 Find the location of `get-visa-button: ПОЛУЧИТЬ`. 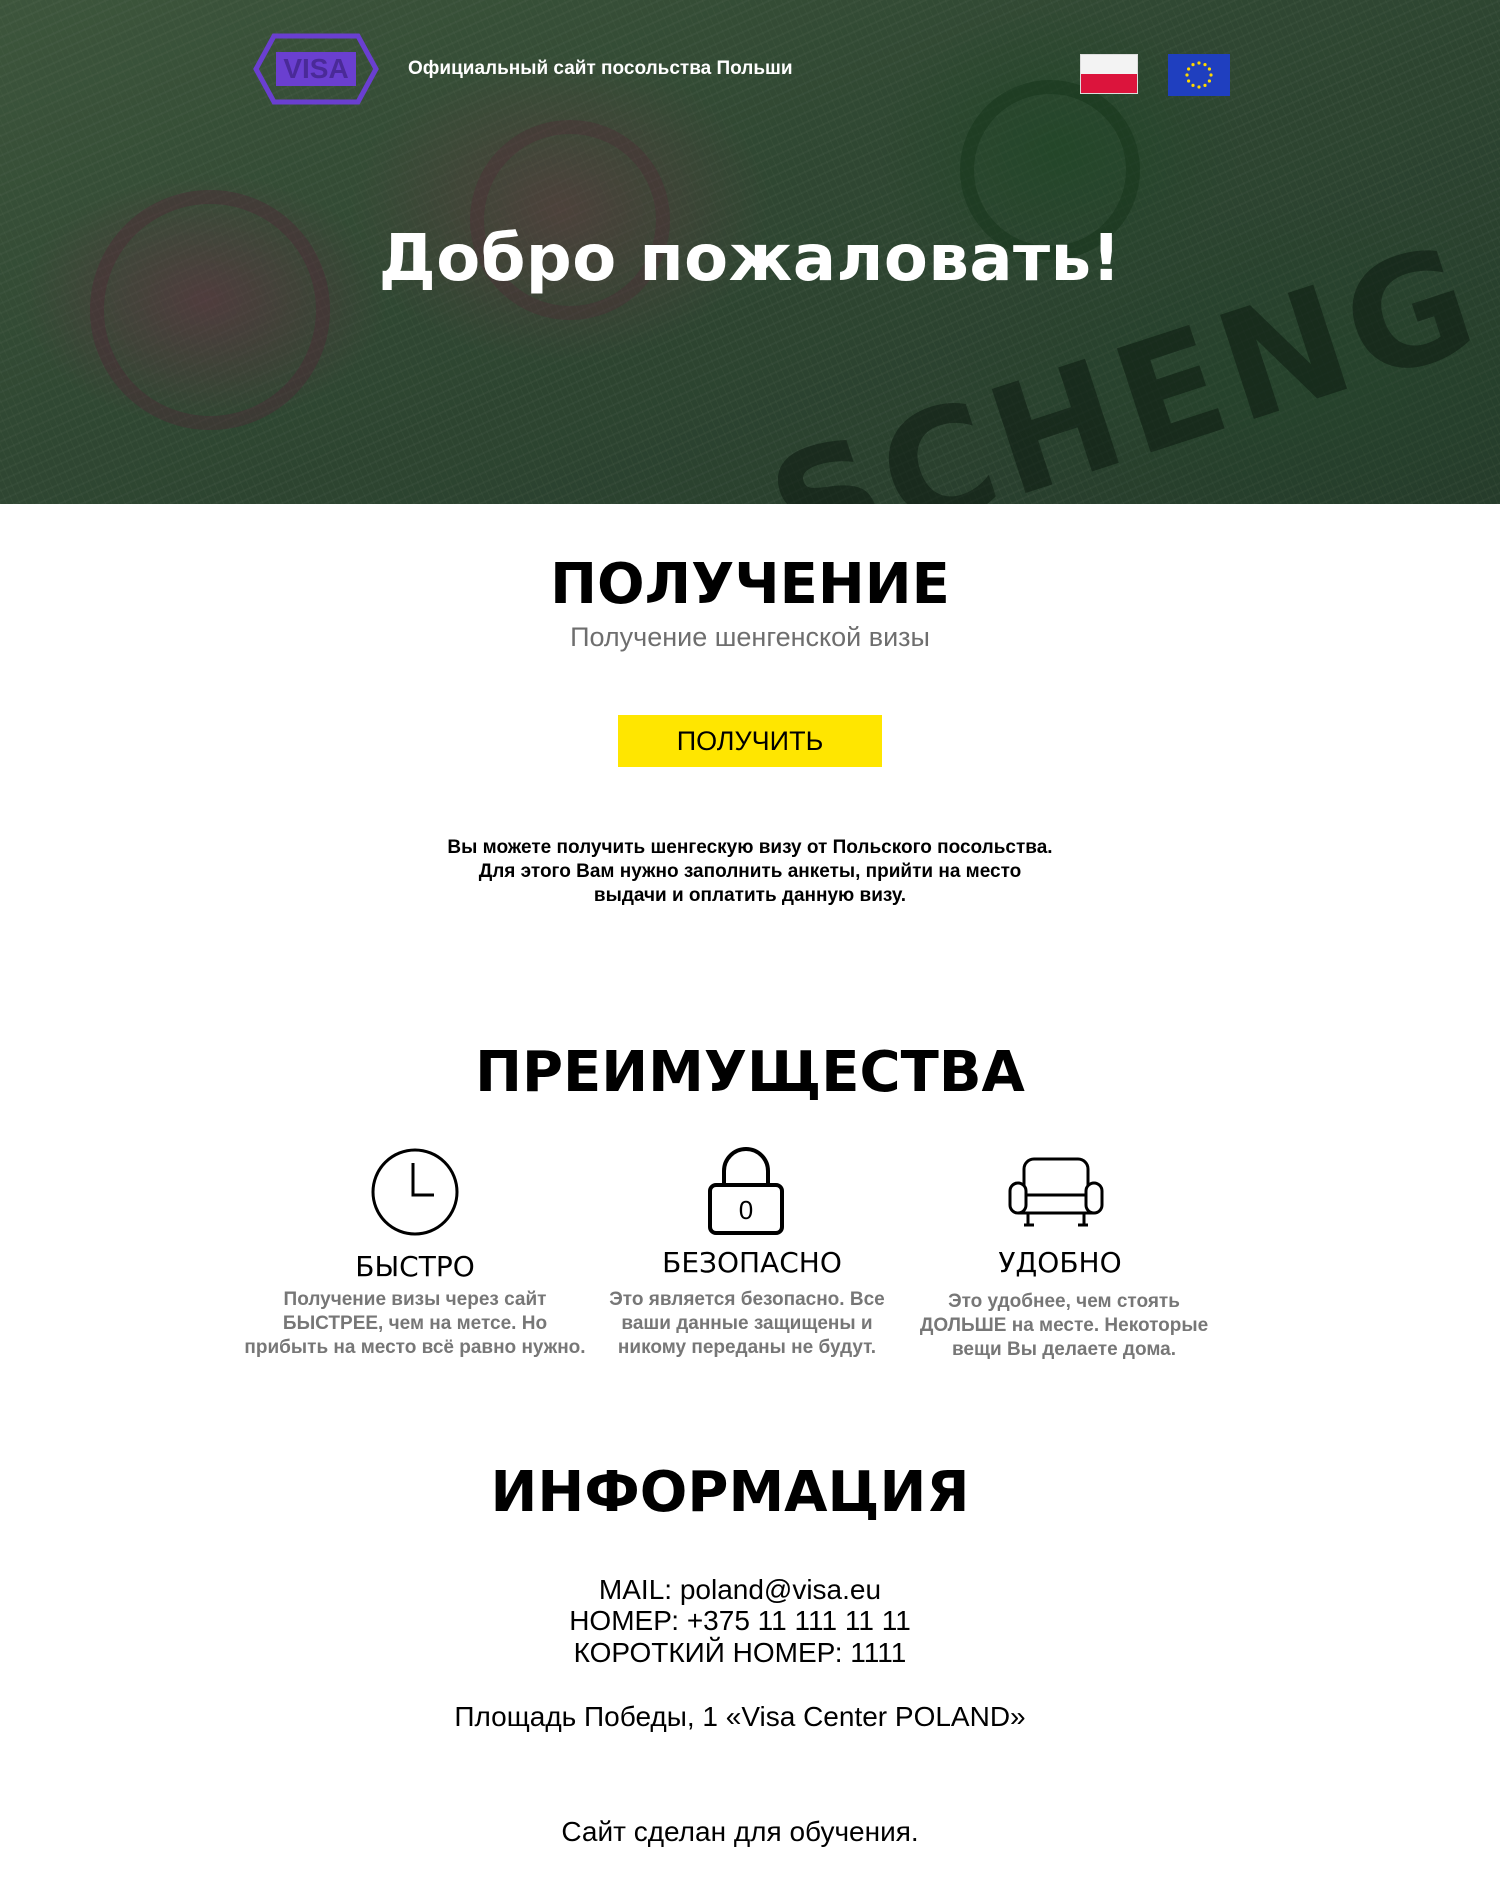

get-visa-button: ПОЛУЧИТЬ is located at coordinates (750, 741).